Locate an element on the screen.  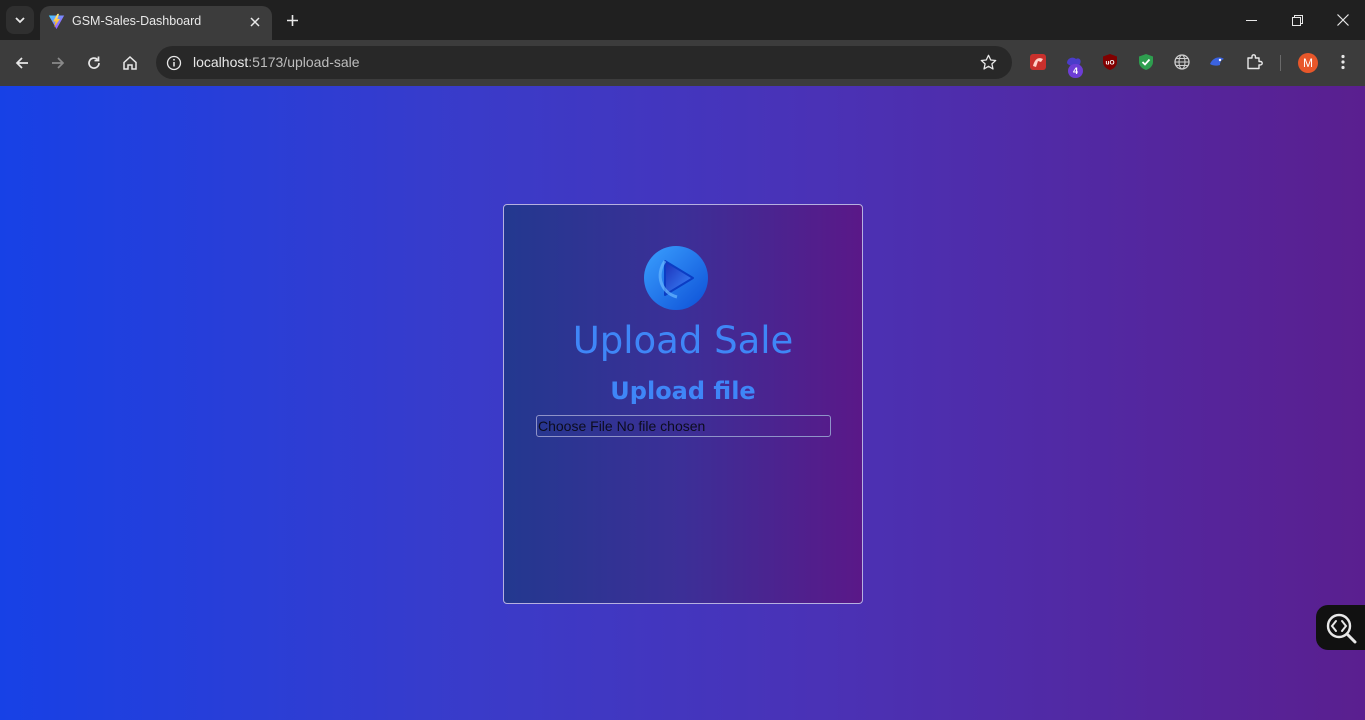
url-host: localhost is located at coordinates (221, 62).